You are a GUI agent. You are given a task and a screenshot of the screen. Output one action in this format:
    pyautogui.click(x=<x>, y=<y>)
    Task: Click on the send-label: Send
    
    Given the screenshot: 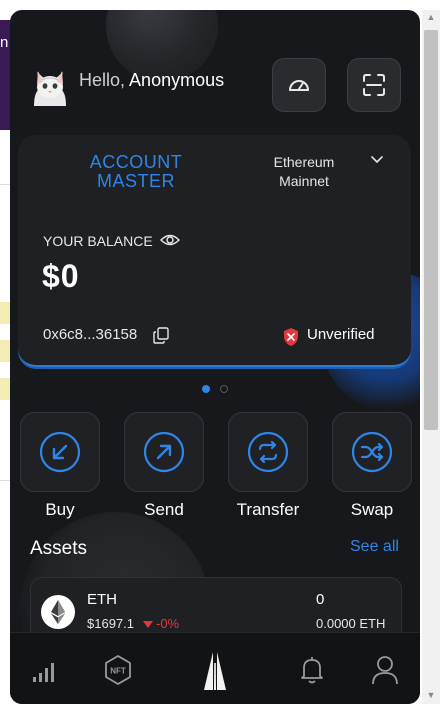 What is the action you would take?
    pyautogui.click(x=164, y=509)
    